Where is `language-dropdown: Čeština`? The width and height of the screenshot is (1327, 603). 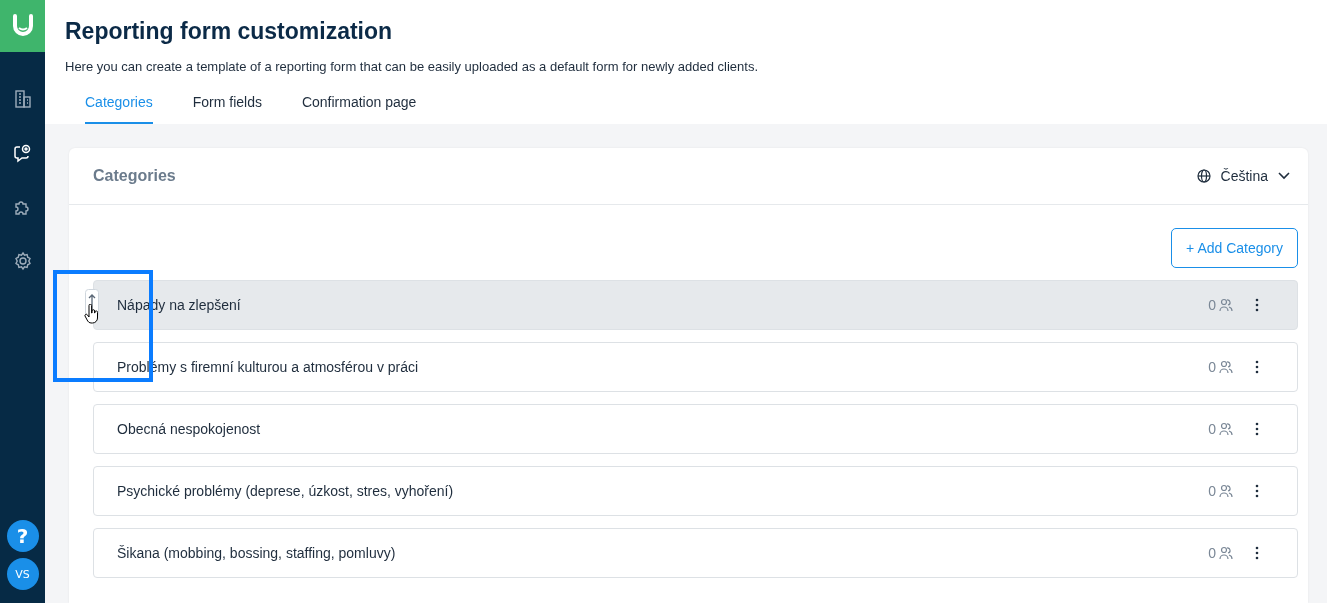
language-dropdown: Čeština is located at coordinates (1243, 176).